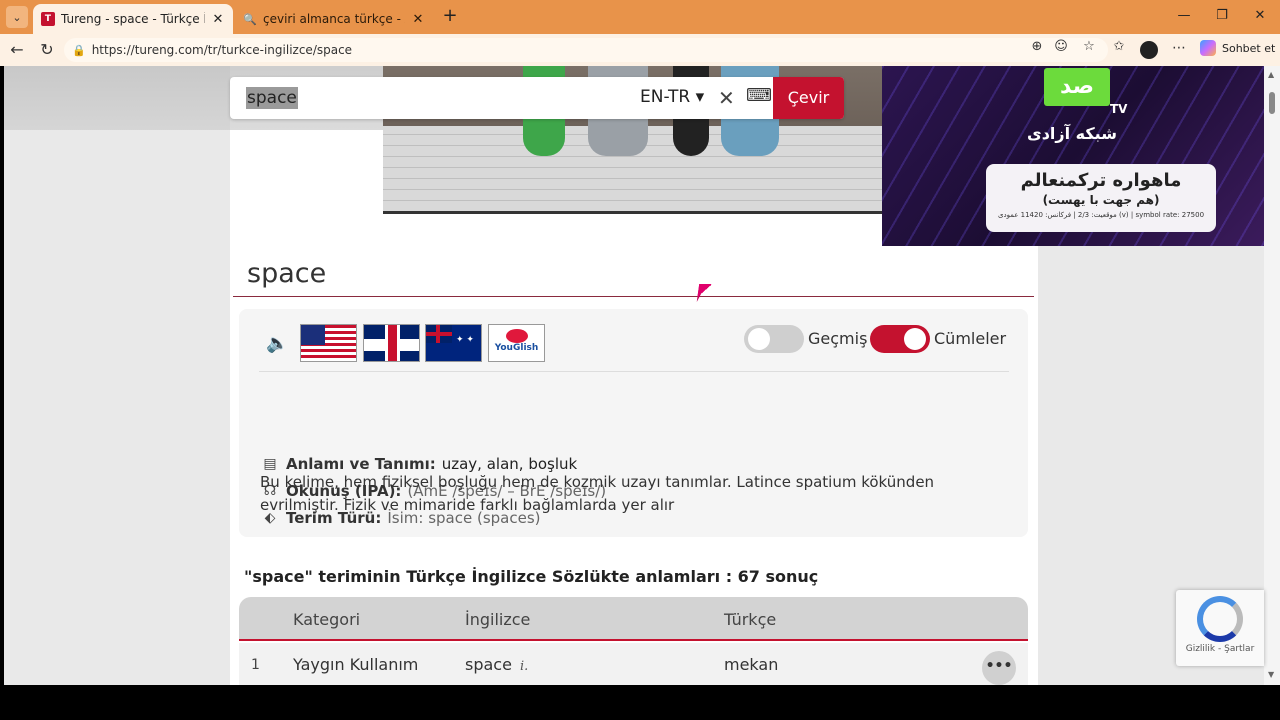  I want to click on zoom-icon: ⊕, so click(1037, 46).